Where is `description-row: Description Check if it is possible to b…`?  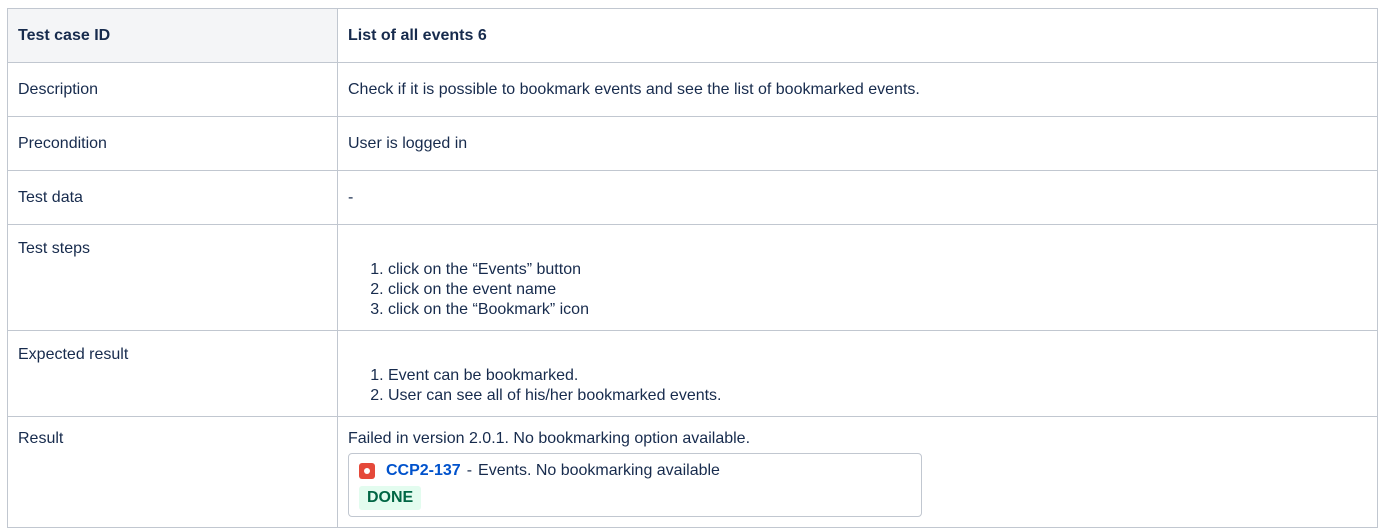
description-row: Description Check if it is possible to b… is located at coordinates (692, 89).